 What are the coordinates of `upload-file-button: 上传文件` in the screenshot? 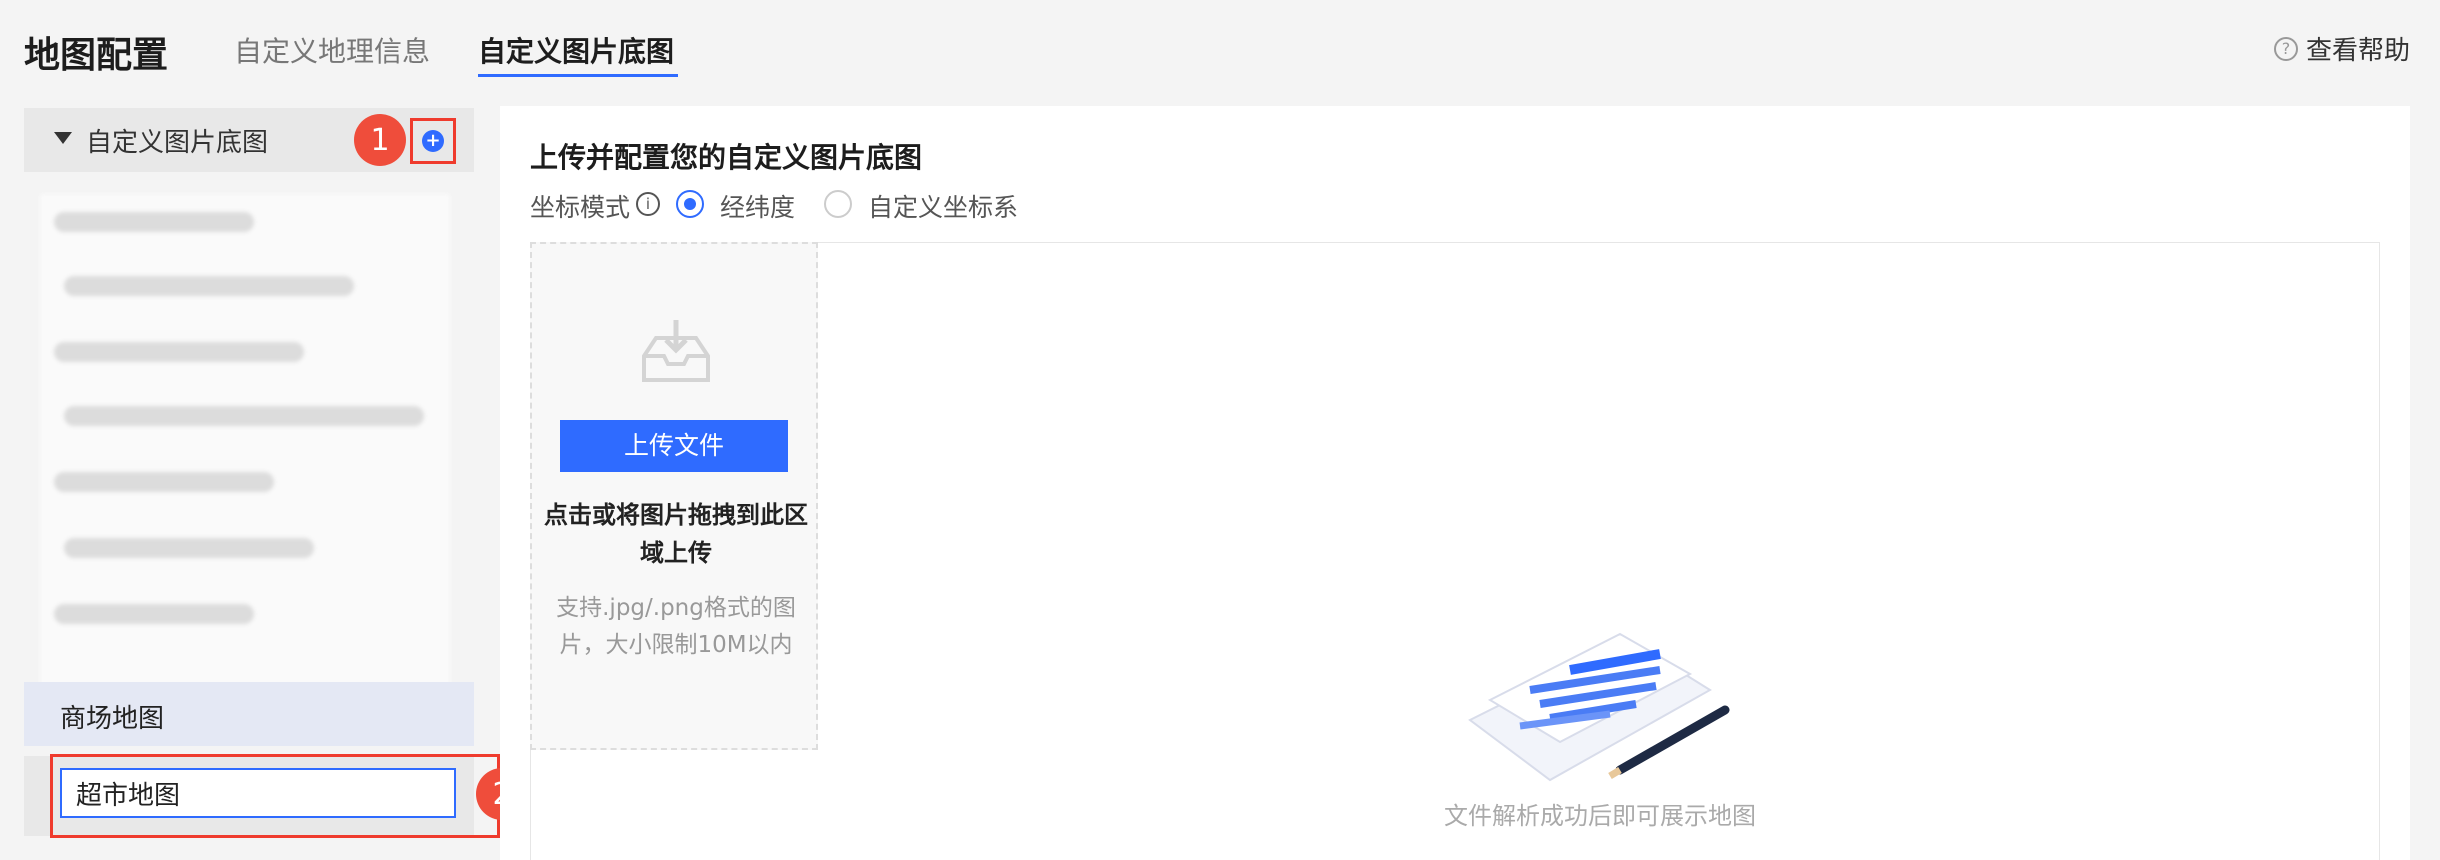 It's located at (674, 446).